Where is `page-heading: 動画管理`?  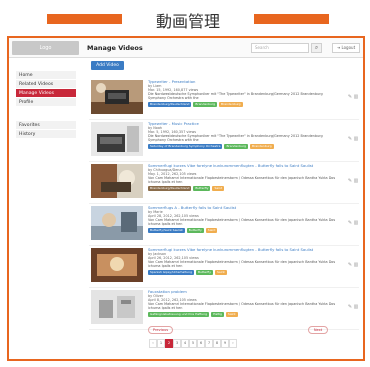 page-heading: 動画管理 is located at coordinates (185, 19).